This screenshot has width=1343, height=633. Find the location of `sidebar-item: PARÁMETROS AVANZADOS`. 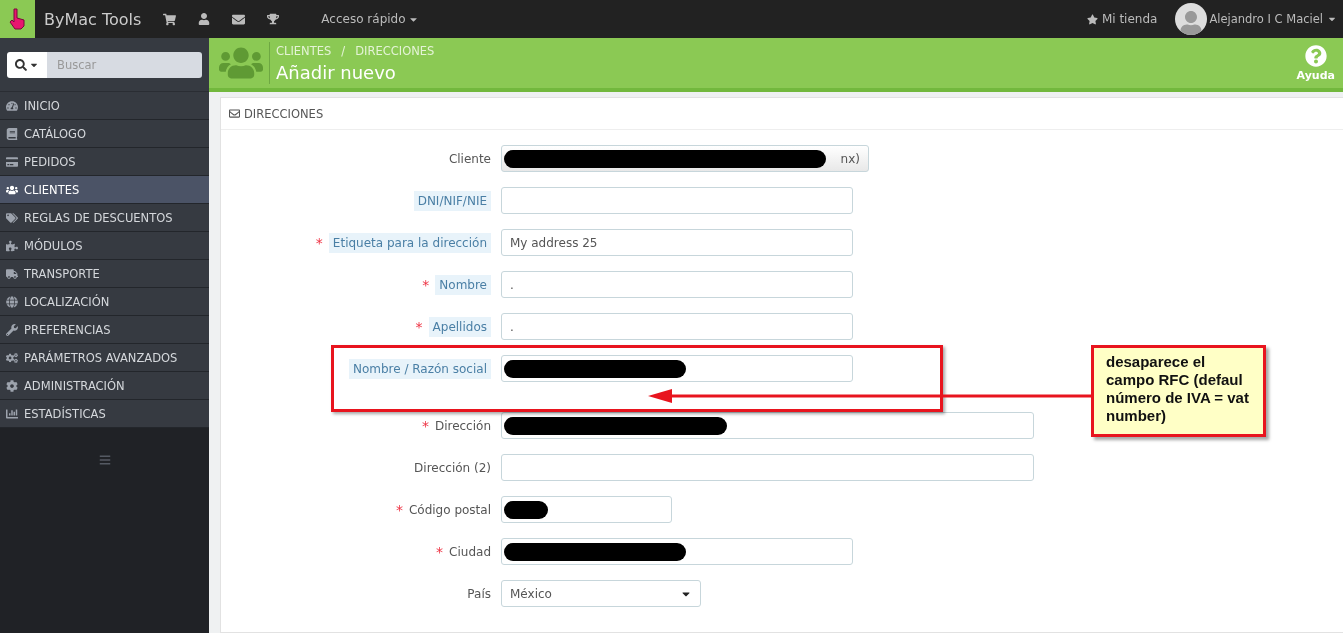

sidebar-item: PARÁMETROS AVANZADOS is located at coordinates (104, 358).